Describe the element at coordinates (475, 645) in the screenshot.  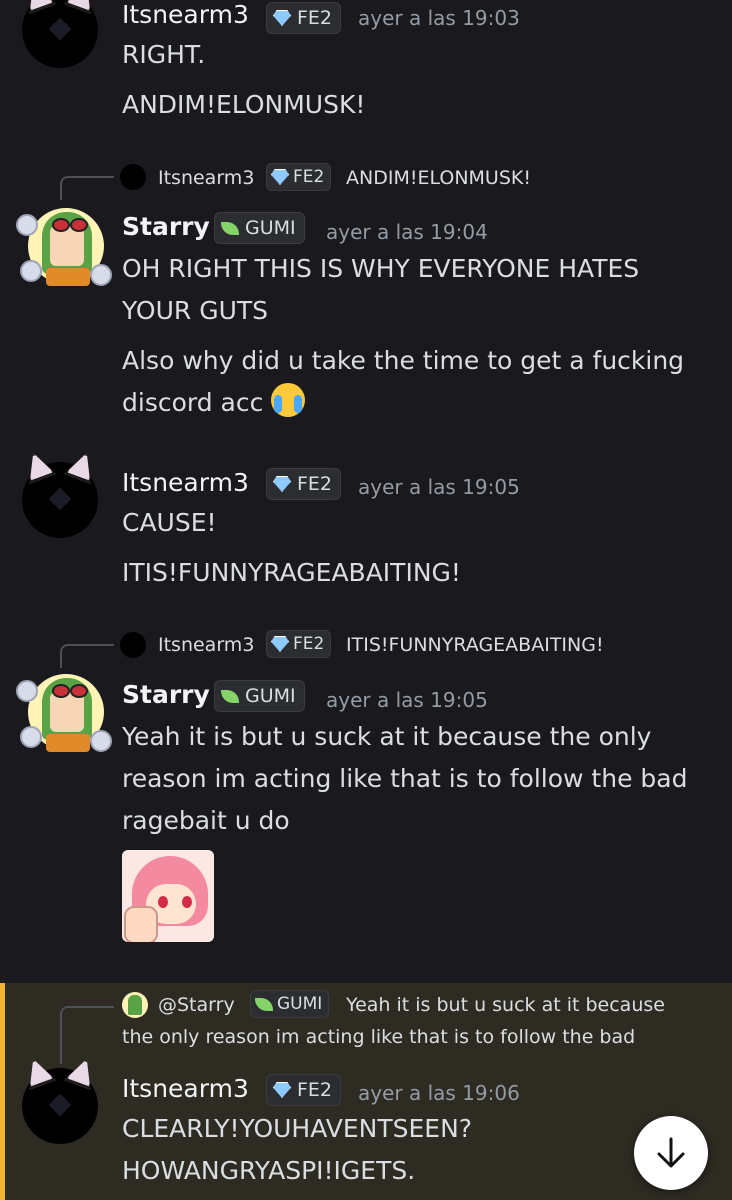
I see `reply-text: ITIS!FUNNYRAGEABAITING!` at that location.